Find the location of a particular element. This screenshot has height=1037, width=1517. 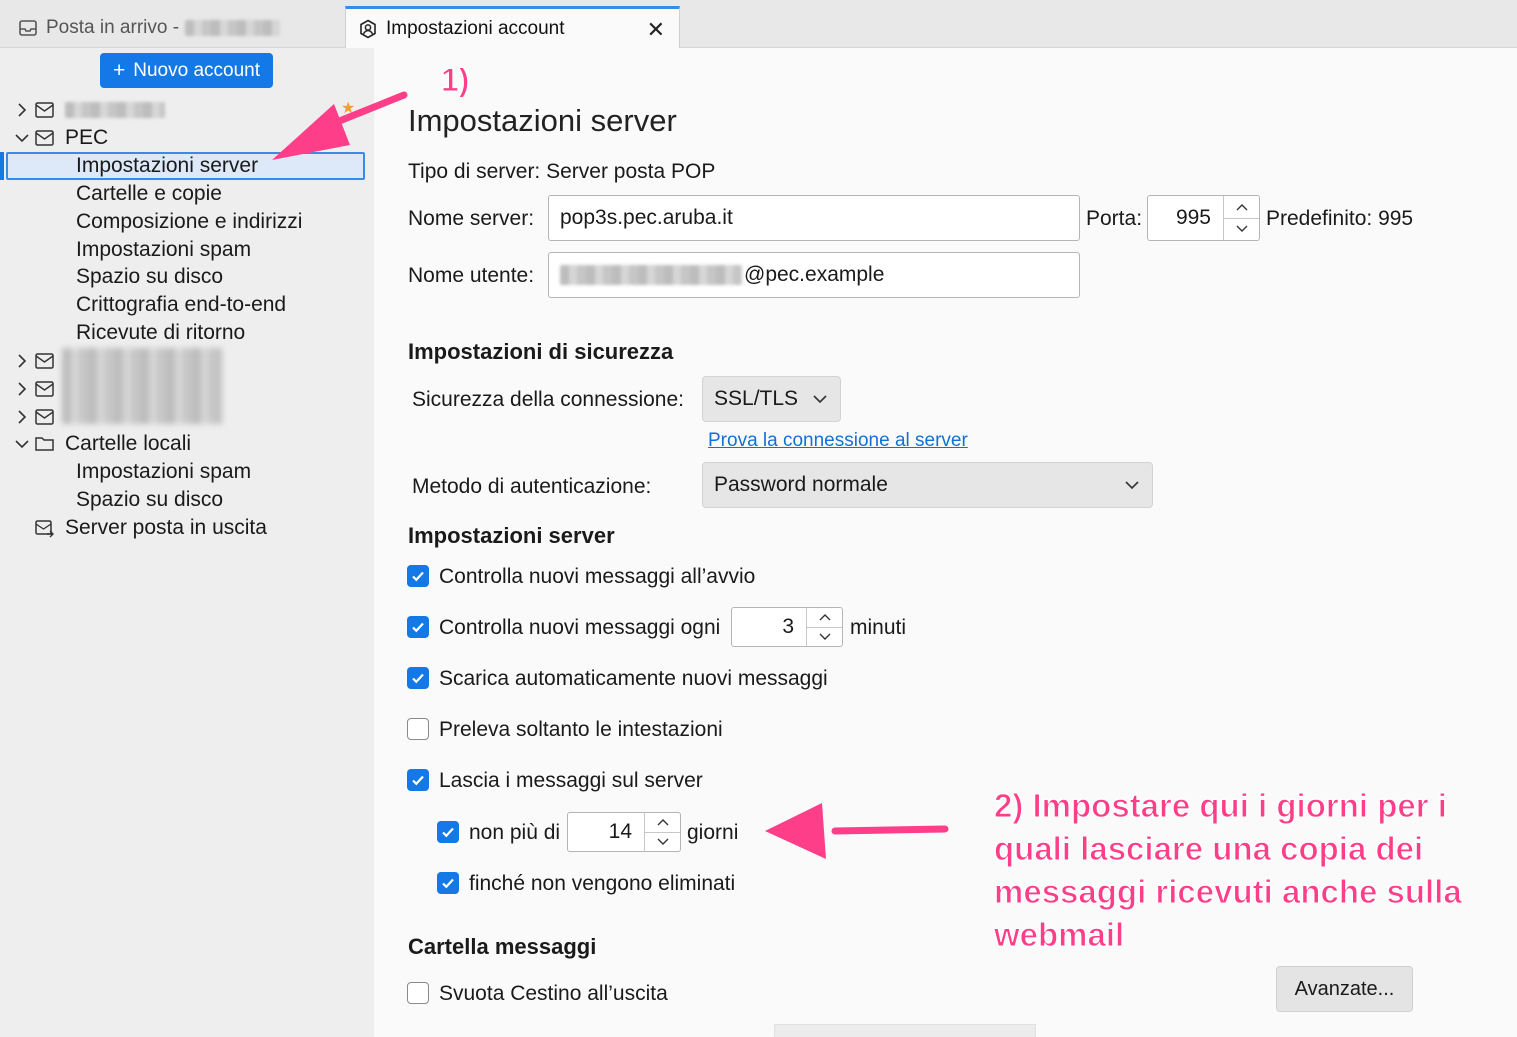

account-row-redacted-1: ★ is located at coordinates (177, 110).